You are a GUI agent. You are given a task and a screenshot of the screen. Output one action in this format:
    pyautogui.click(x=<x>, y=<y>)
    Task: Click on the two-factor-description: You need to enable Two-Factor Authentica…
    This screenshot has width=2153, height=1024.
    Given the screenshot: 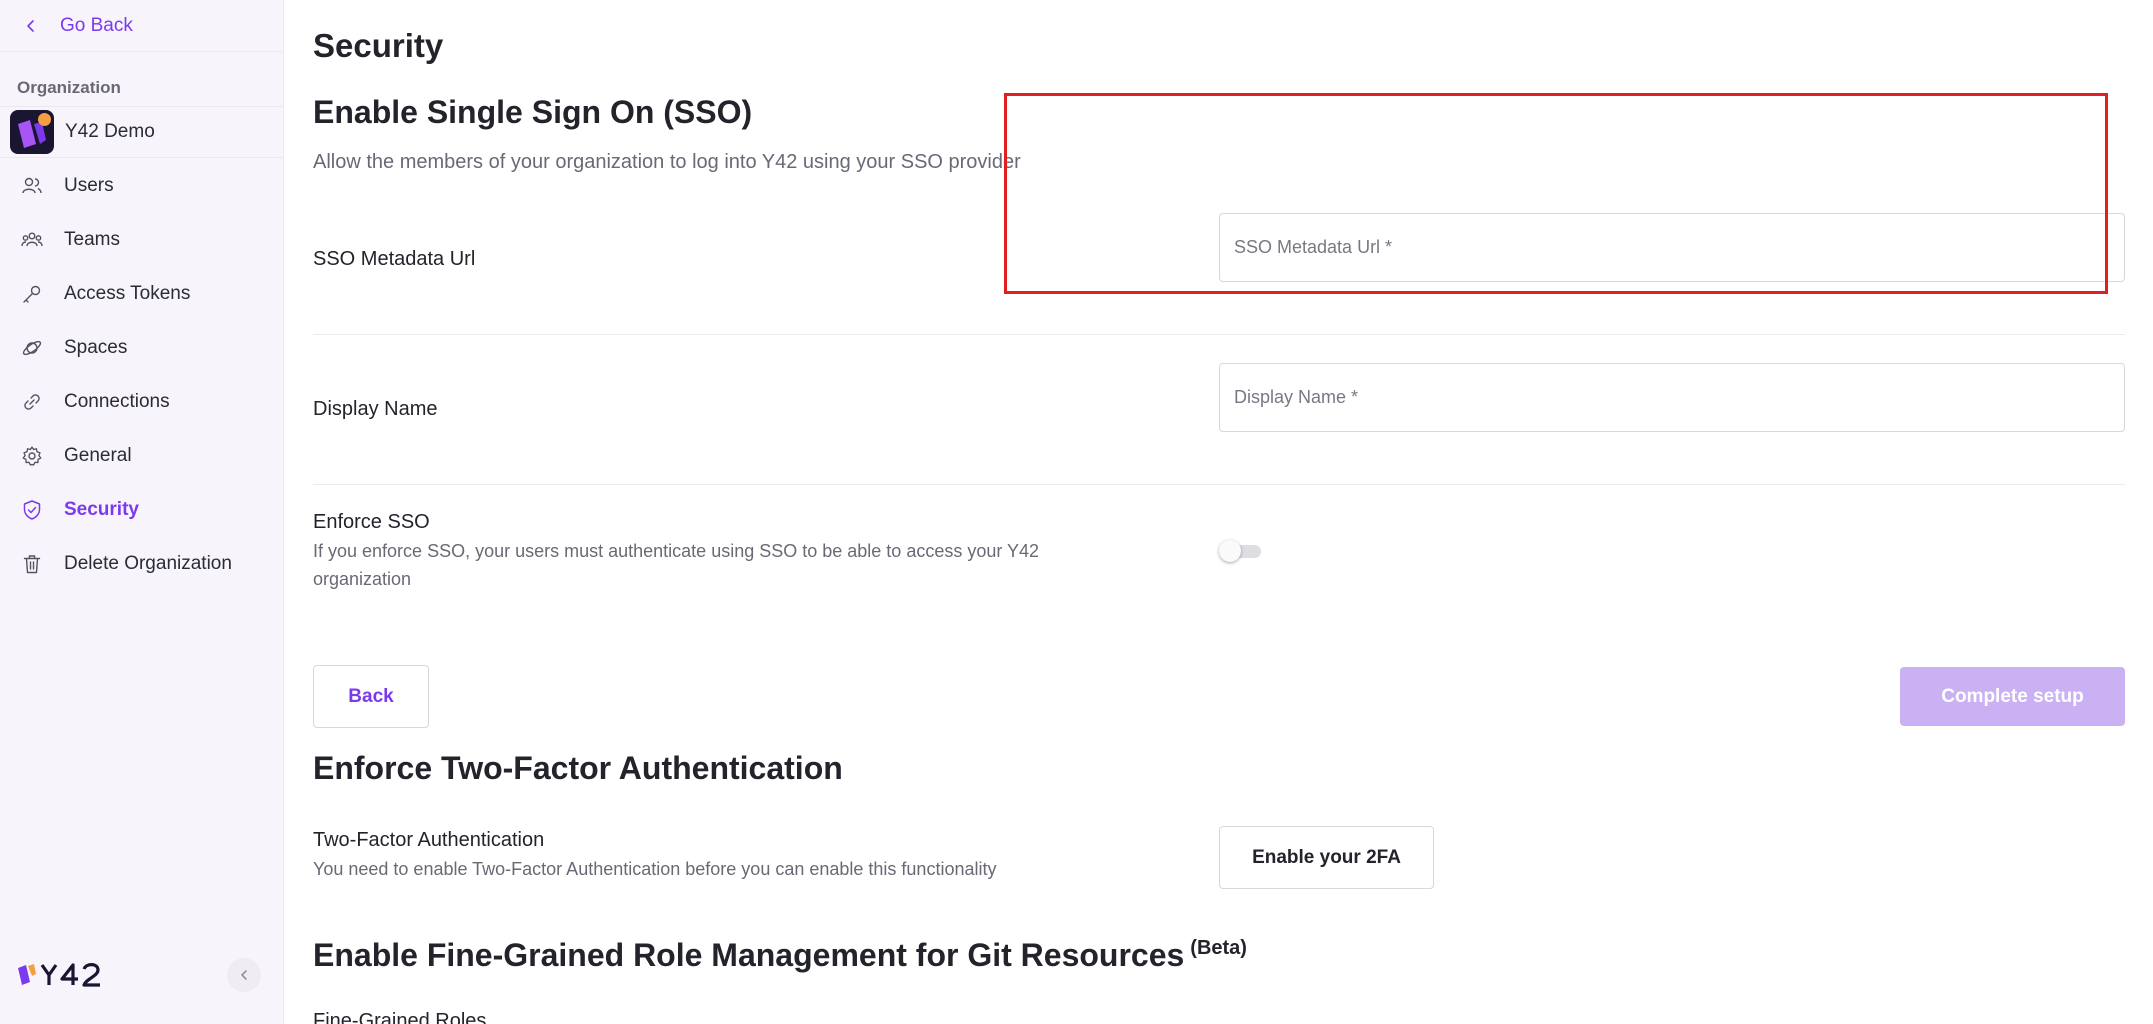 What is the action you would take?
    pyautogui.click(x=655, y=869)
    